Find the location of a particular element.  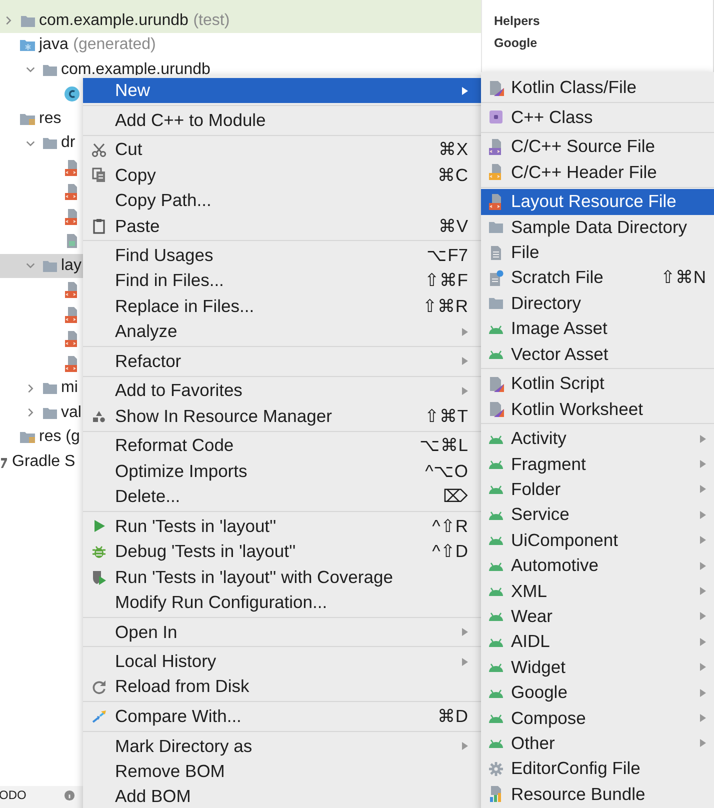

tree-label: com.example.urundb is located at coordinates (135, 69).